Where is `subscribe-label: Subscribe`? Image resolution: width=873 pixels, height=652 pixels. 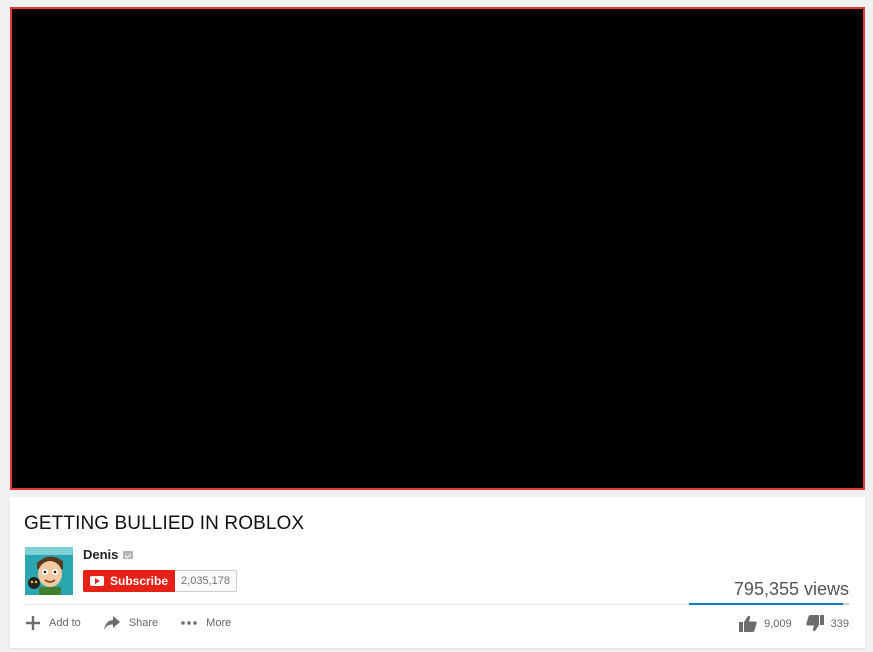 subscribe-label: Subscribe is located at coordinates (139, 581).